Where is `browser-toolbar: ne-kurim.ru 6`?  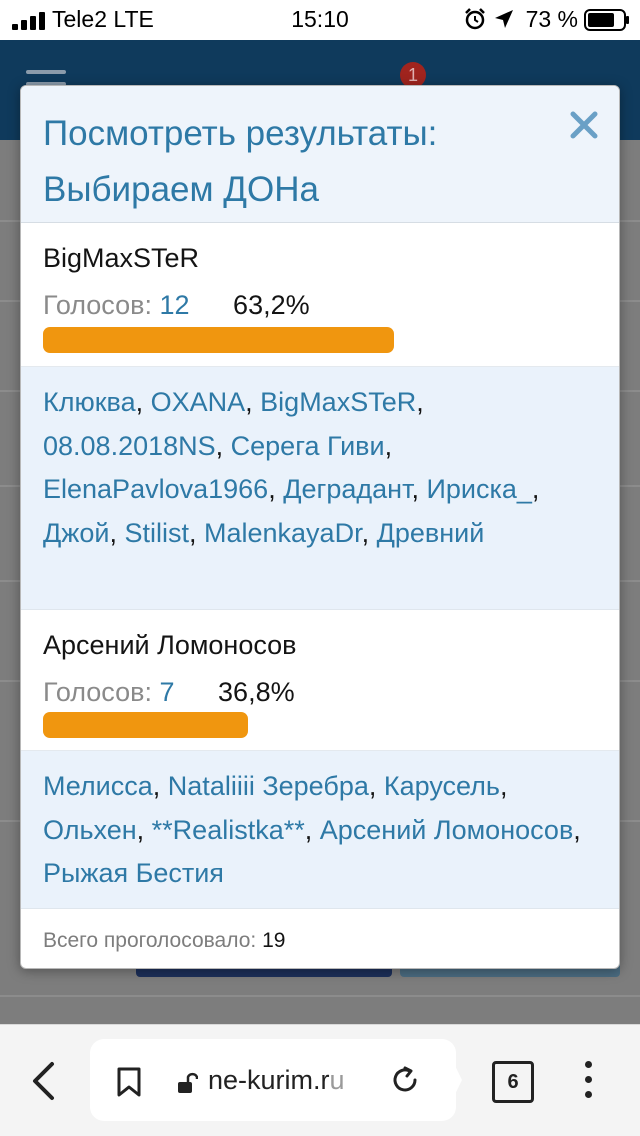 browser-toolbar: ne-kurim.ru 6 is located at coordinates (320, 1080).